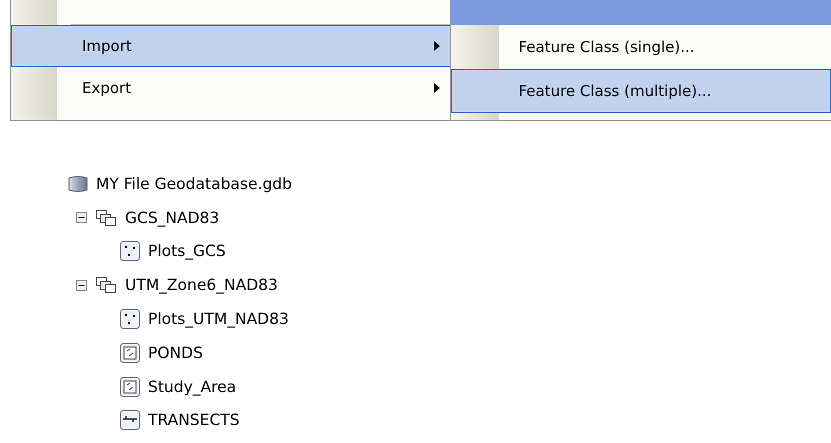 The height and width of the screenshot is (443, 831). What do you see at coordinates (194, 183) in the screenshot?
I see `tree-item: MY File Geodatabase.gdb` at bounding box center [194, 183].